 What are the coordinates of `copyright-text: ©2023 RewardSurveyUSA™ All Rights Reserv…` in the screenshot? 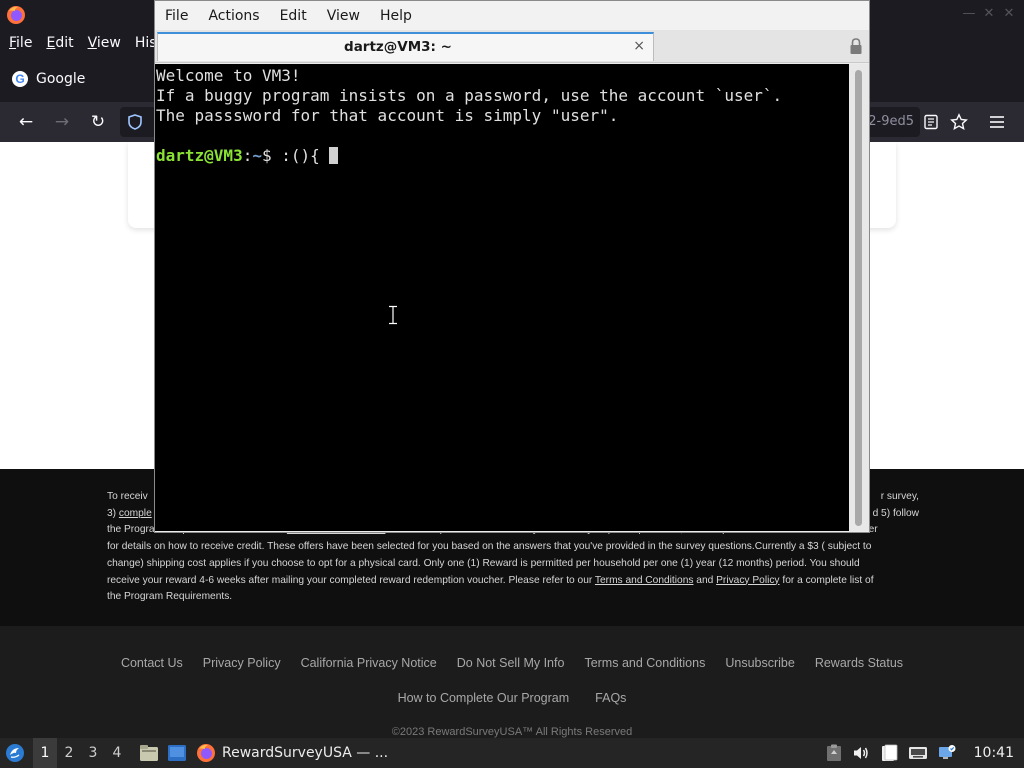 It's located at (512, 732).